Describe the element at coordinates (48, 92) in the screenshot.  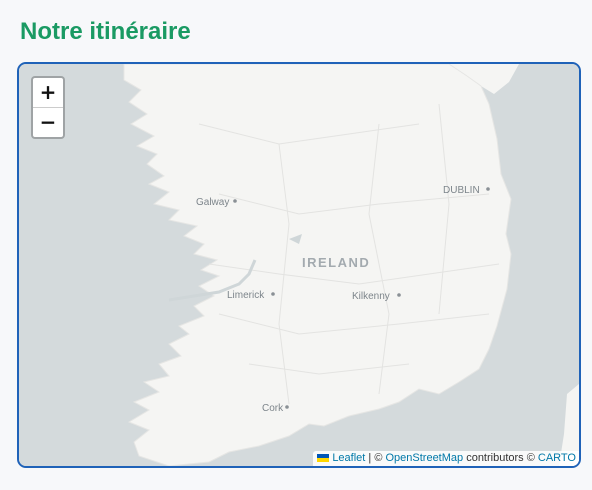
I see `zoom-in-button: +` at that location.